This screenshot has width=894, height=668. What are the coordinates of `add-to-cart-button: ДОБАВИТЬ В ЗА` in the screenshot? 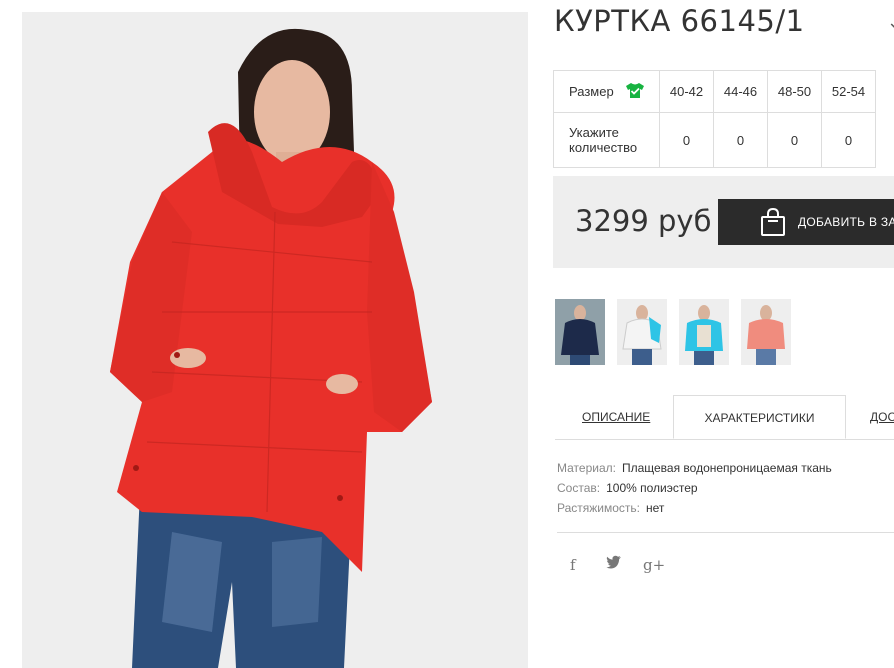 It's located at (806, 222).